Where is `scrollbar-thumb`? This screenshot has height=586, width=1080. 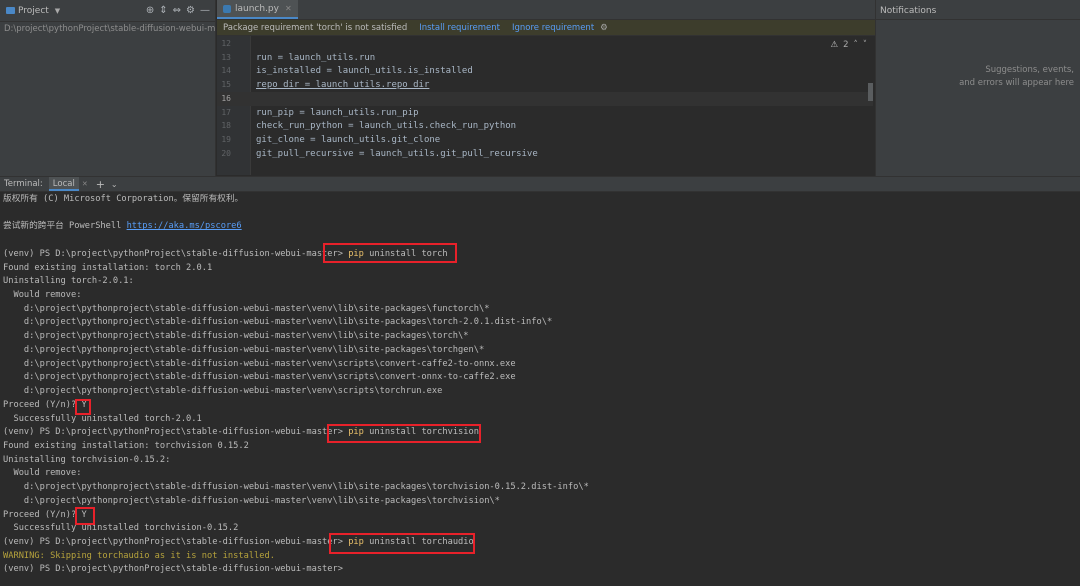 scrollbar-thumb is located at coordinates (870, 92).